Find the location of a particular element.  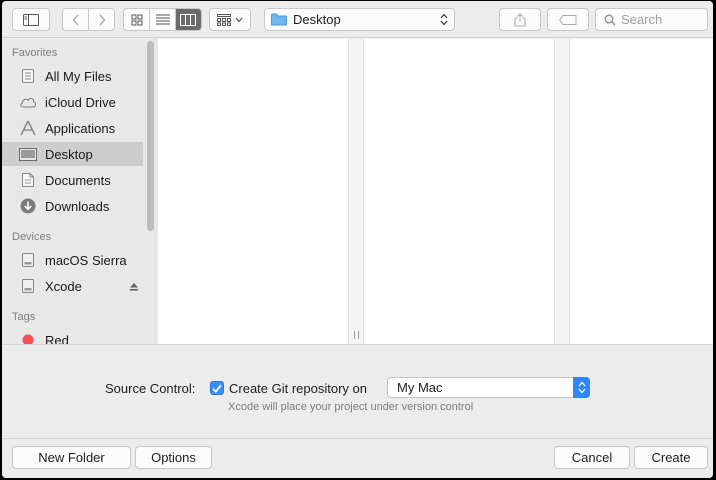

folder-icon is located at coordinates (279, 19).